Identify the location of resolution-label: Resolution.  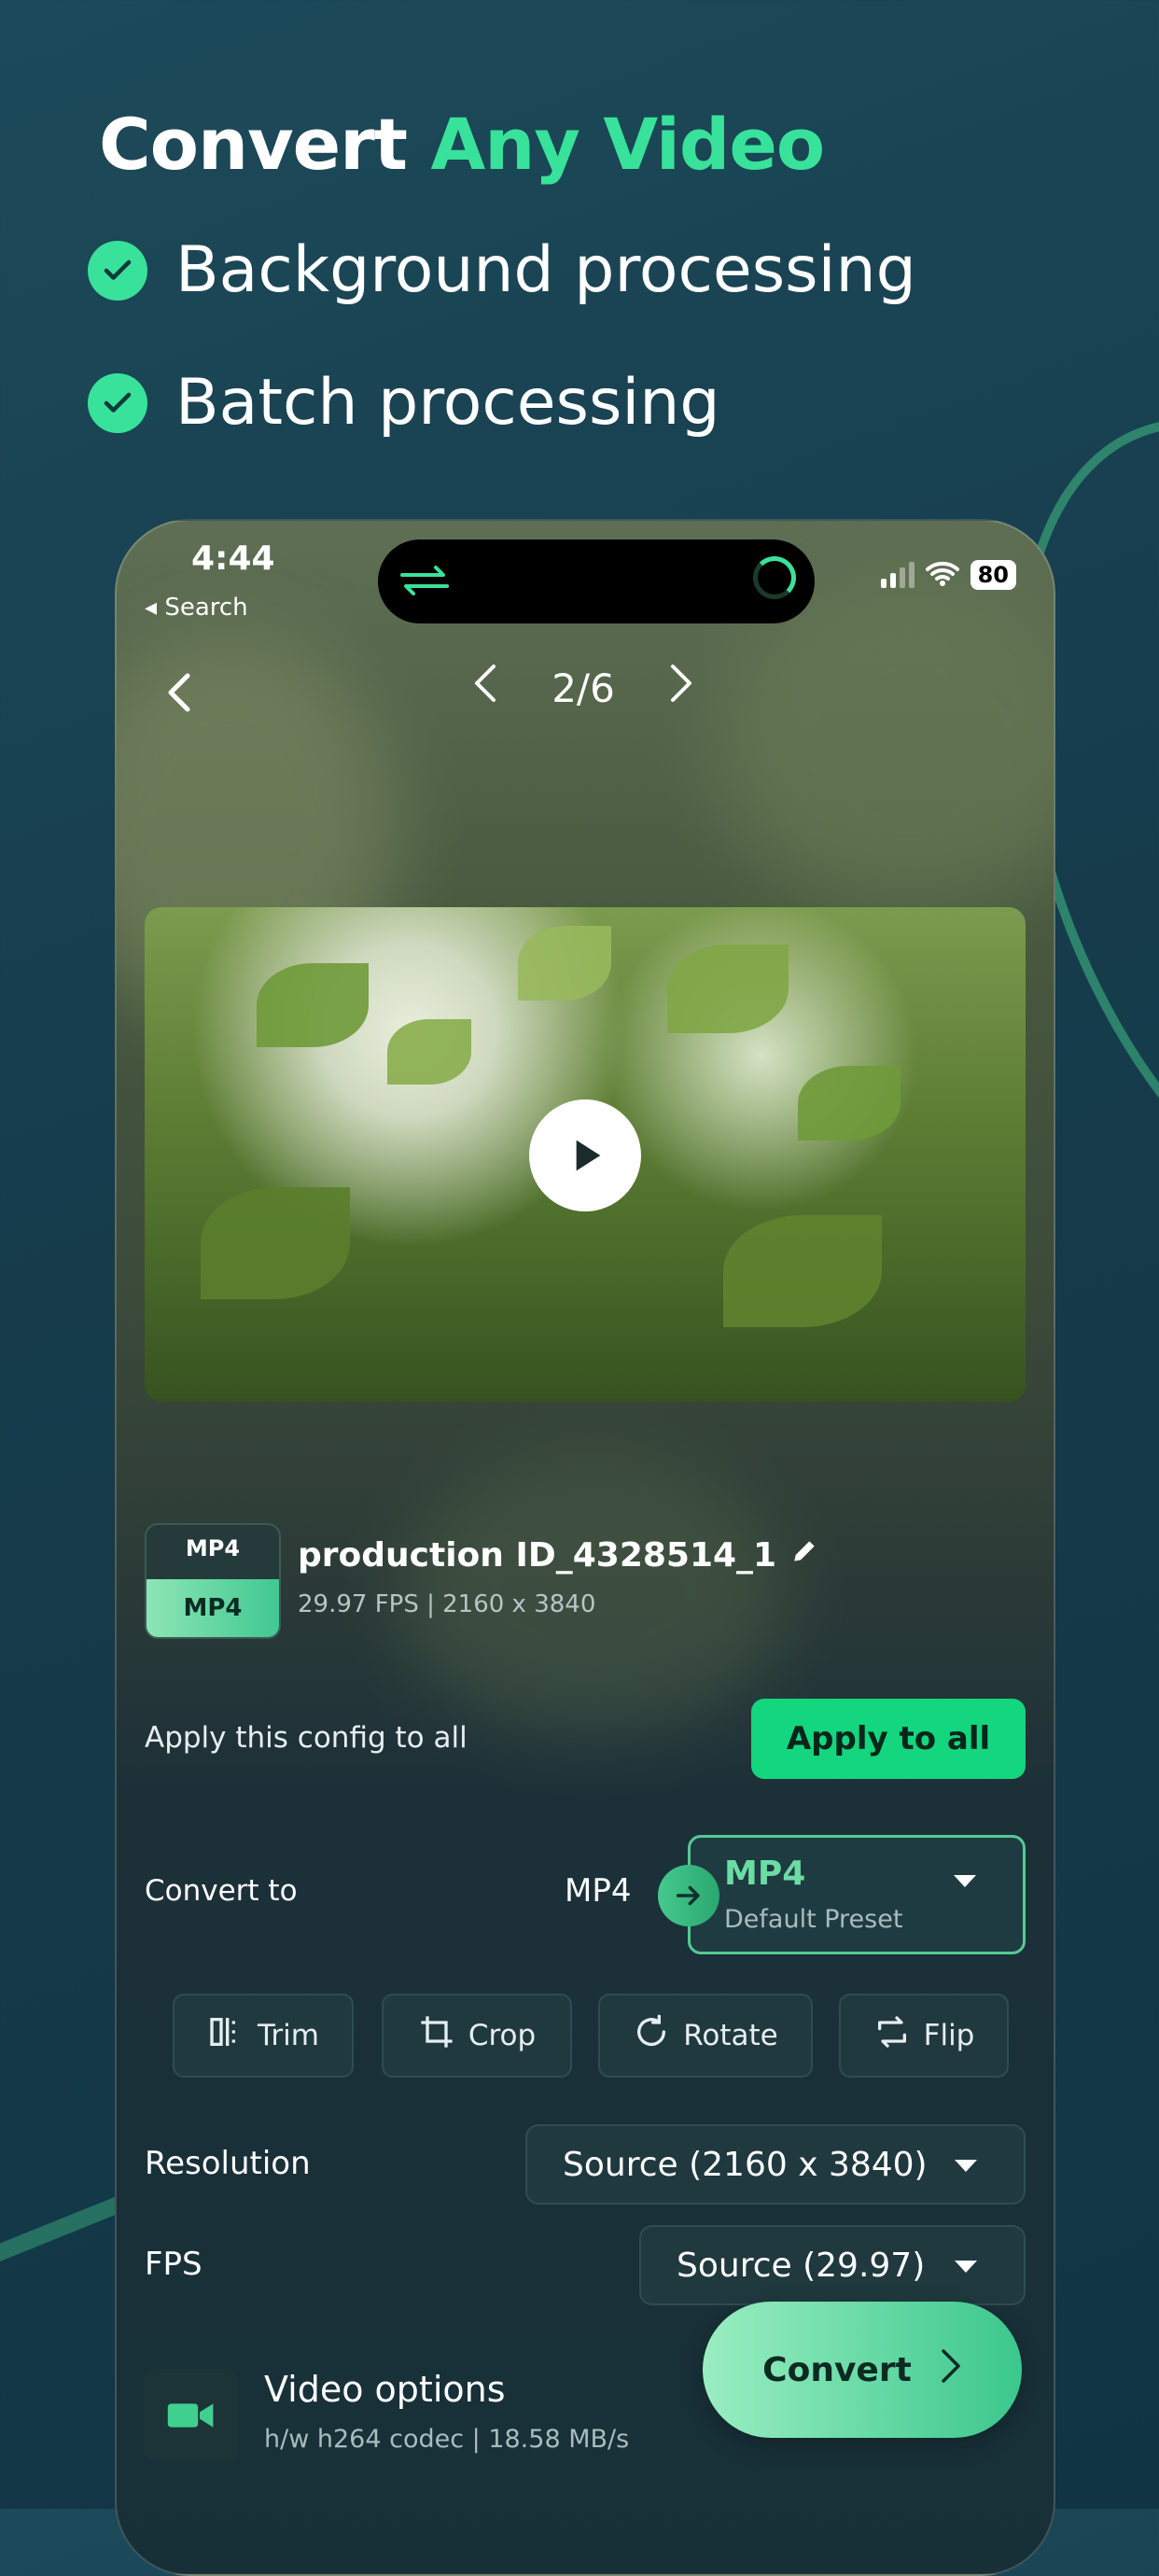
(228, 2163).